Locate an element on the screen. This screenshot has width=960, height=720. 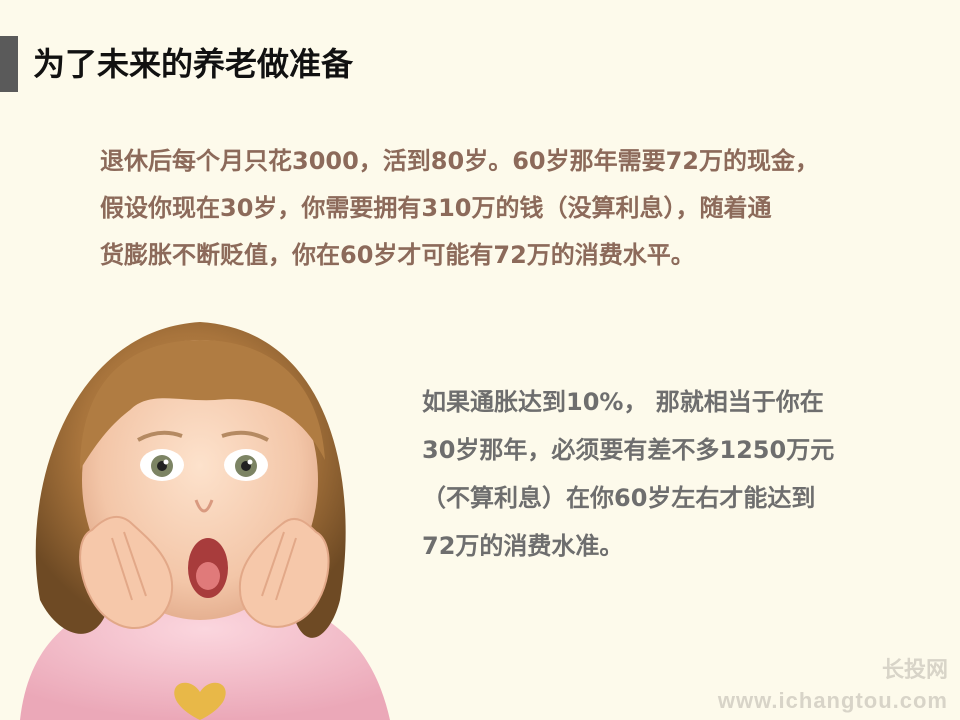
paragraph-line: 货膨胀不断贬值，你在60岁才可能有72万的消费水平。 is located at coordinates (397, 255).